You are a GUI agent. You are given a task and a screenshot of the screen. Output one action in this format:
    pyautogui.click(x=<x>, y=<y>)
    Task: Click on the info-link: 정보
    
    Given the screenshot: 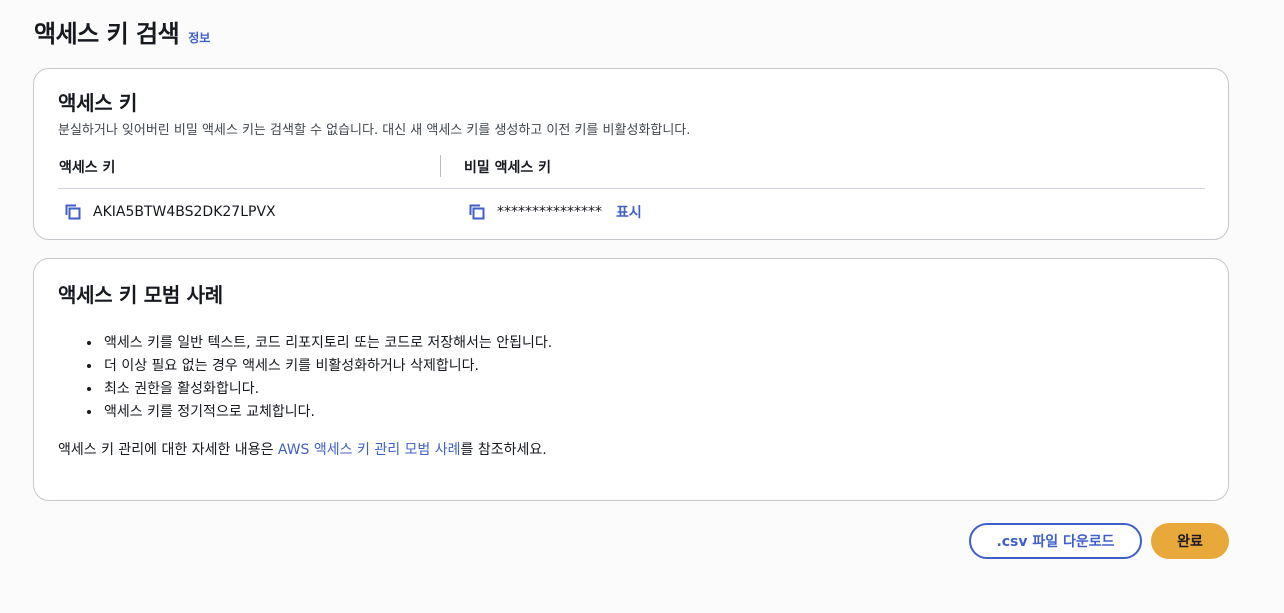 What is the action you would take?
    pyautogui.click(x=199, y=37)
    